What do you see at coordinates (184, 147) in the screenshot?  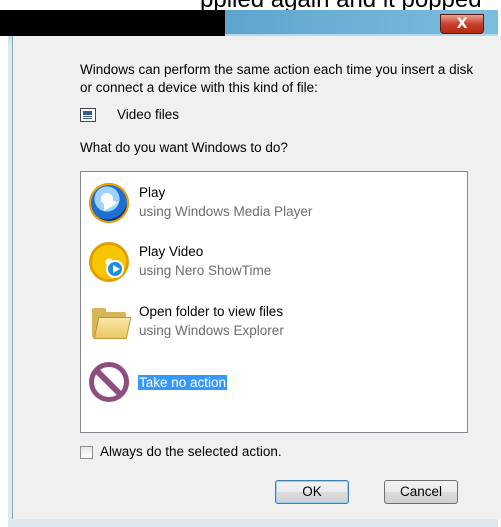 I see `question-label: What do you want Windows to do?` at bounding box center [184, 147].